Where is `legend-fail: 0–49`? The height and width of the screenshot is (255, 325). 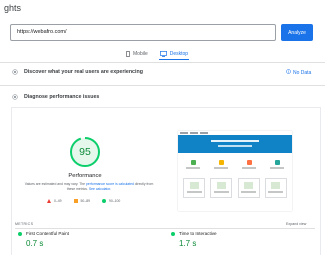 legend-fail: 0–49 is located at coordinates (54, 201).